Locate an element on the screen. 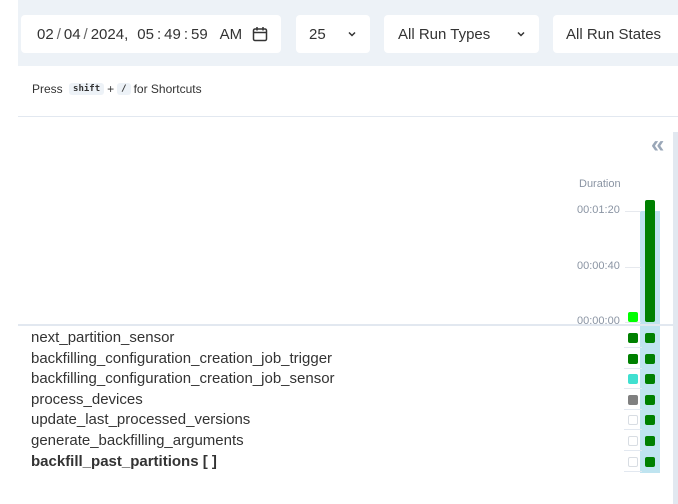 The width and height of the screenshot is (678, 504). slash-key: / is located at coordinates (124, 89).